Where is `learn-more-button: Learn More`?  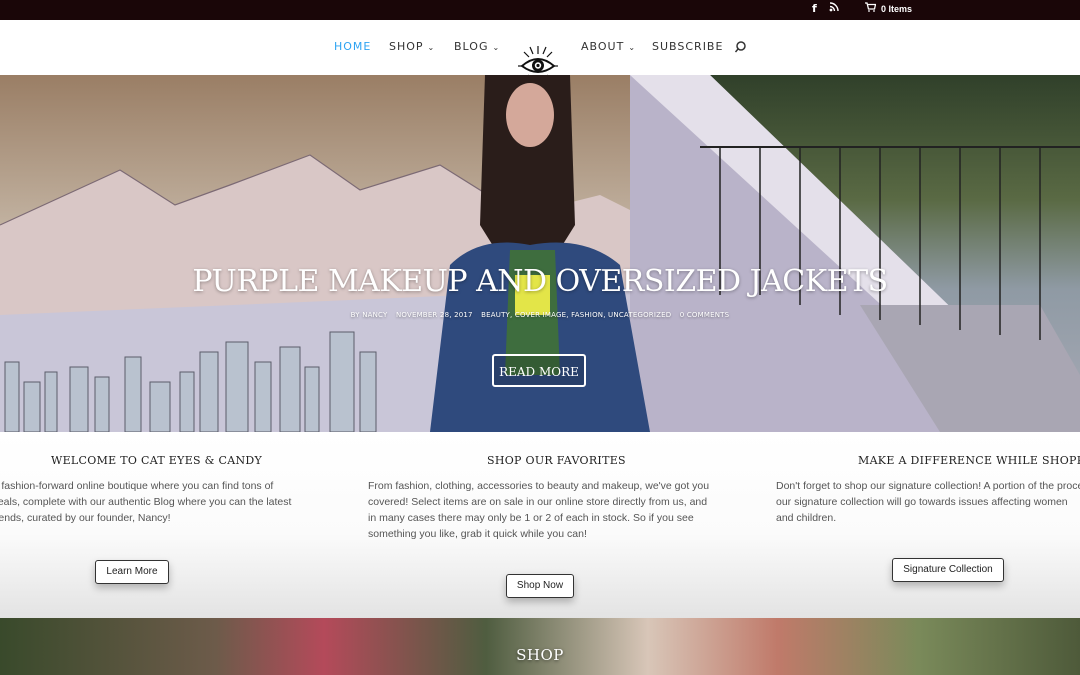
learn-more-button: Learn More is located at coordinates (132, 572).